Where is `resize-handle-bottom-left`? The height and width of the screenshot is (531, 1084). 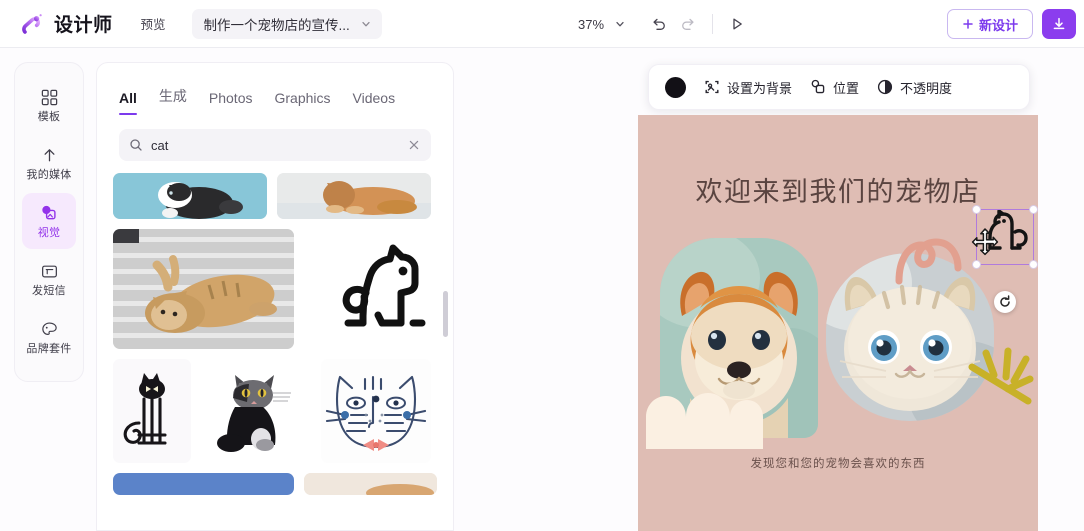 resize-handle-bottom-left is located at coordinates (976, 264).